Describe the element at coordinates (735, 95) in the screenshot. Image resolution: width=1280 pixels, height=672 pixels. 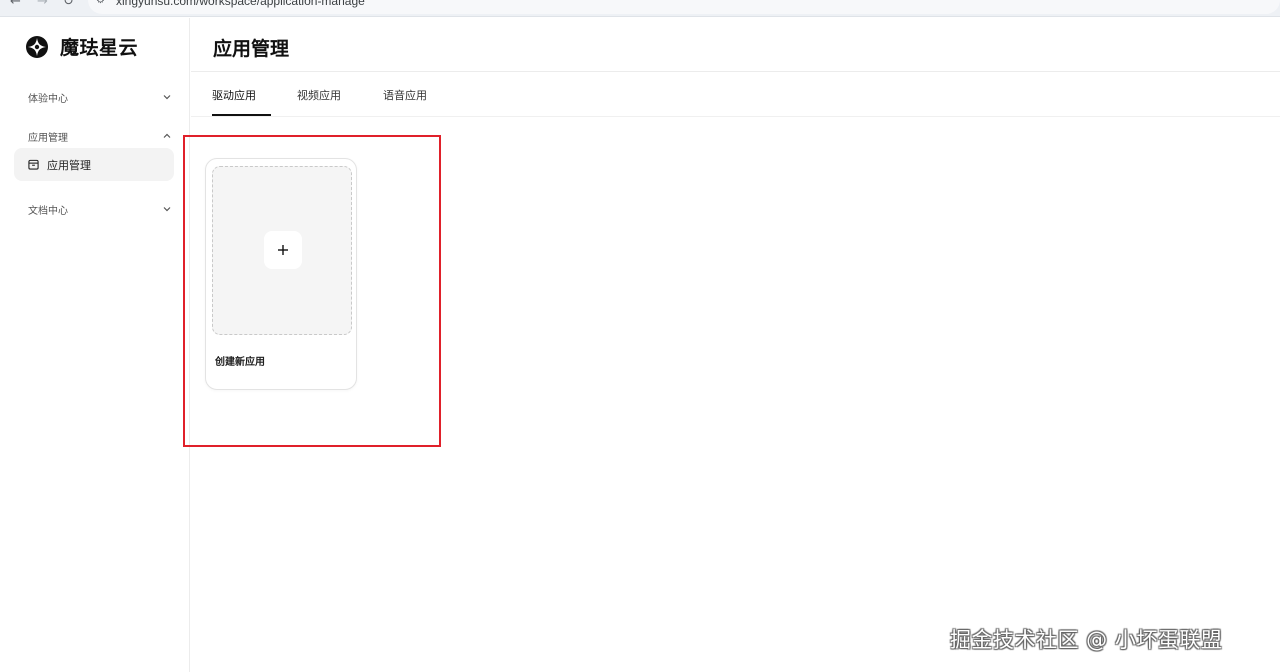
I see `tab-bar: 驱动应用 视频应用 语音应用` at that location.